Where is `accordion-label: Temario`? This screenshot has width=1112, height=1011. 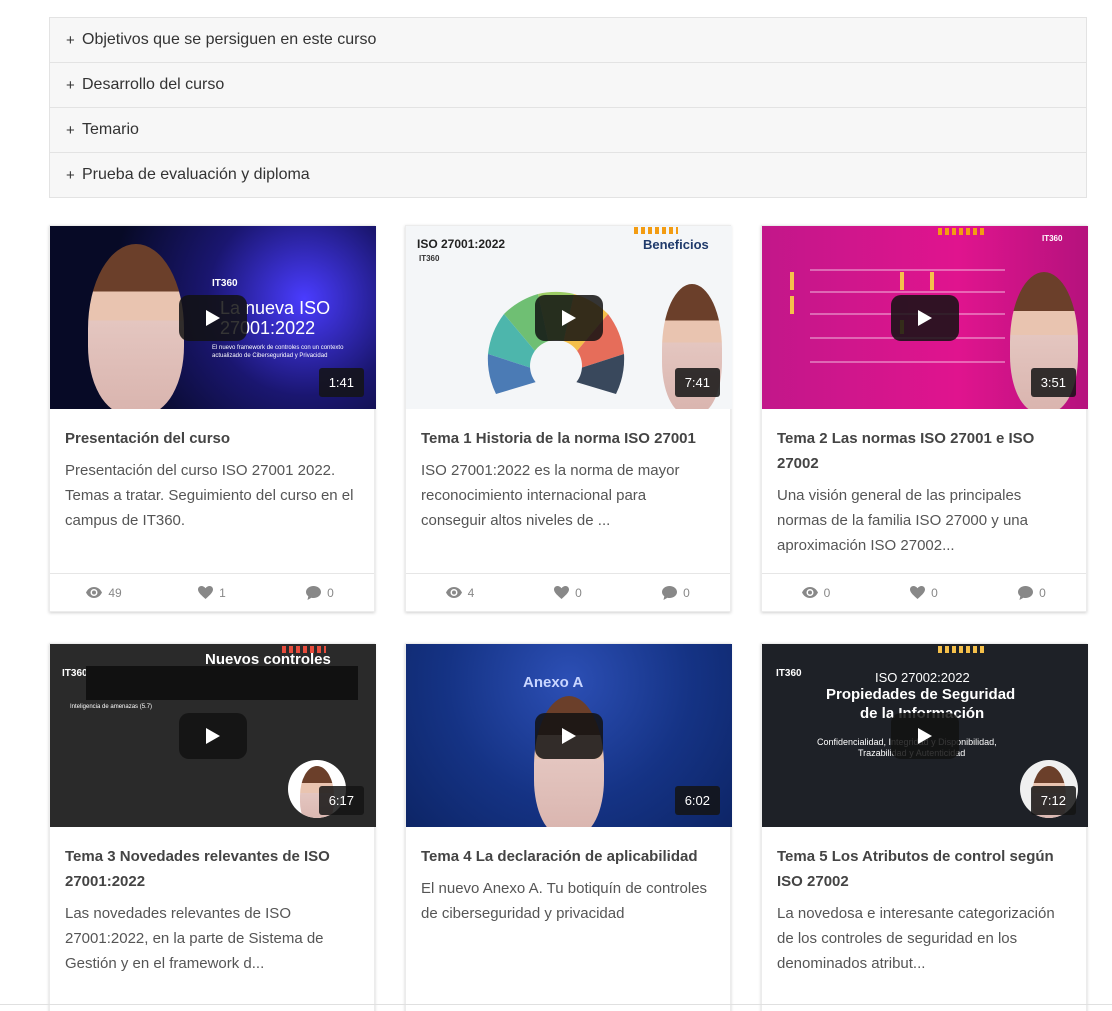 accordion-label: Temario is located at coordinates (110, 129).